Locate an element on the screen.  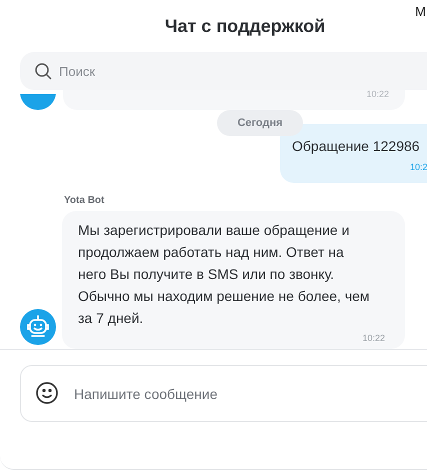
search-field: Поиск is located at coordinates (223, 71).